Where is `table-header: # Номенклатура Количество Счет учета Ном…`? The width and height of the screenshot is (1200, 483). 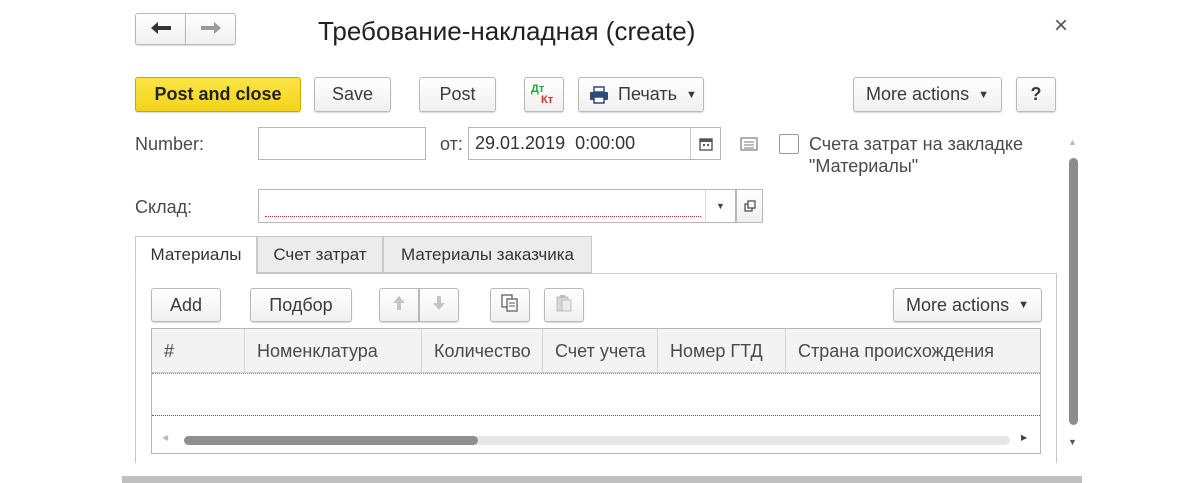
table-header: # Номенклатура Количество Счет учета Ном… is located at coordinates (596, 351).